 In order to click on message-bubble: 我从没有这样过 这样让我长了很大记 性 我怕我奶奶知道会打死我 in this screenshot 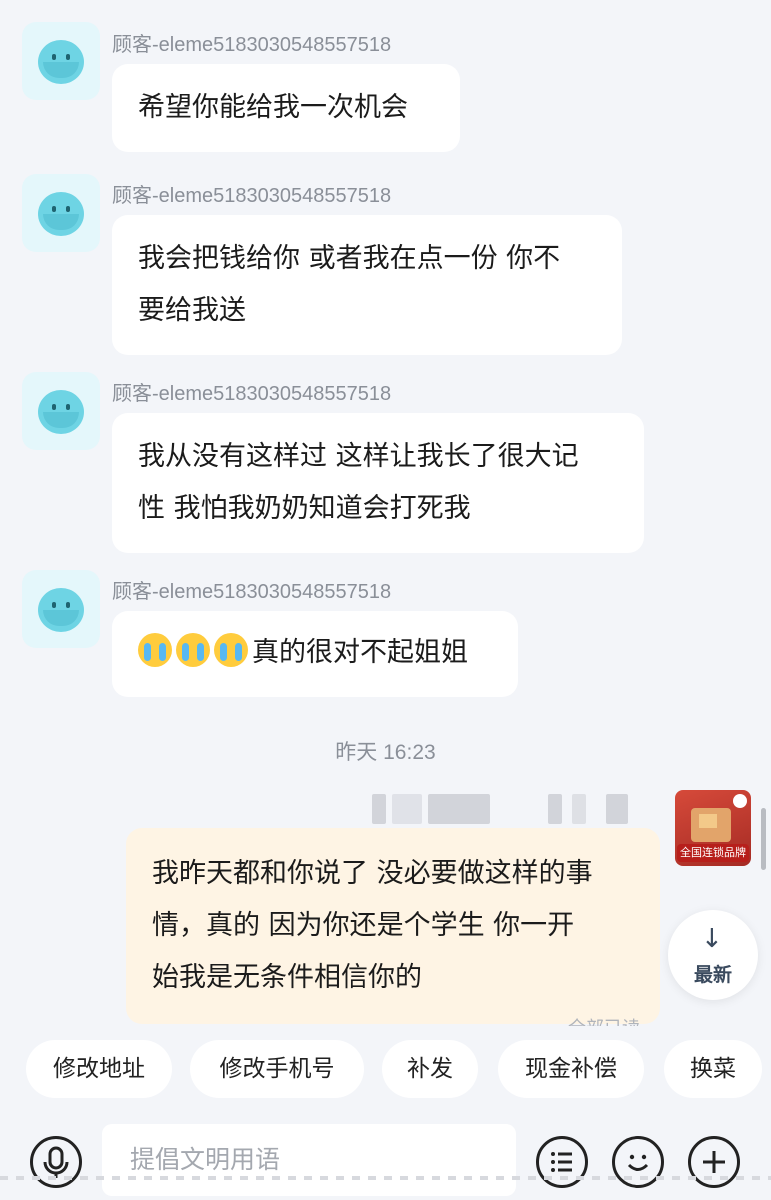, I will do `click(378, 483)`.